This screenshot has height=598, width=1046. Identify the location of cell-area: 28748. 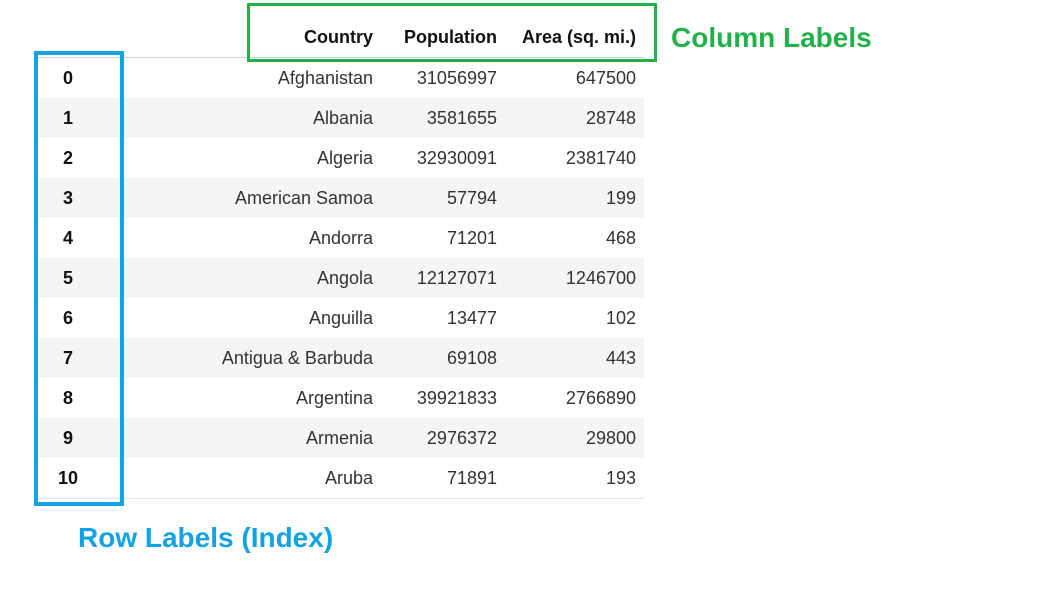
(610, 117).